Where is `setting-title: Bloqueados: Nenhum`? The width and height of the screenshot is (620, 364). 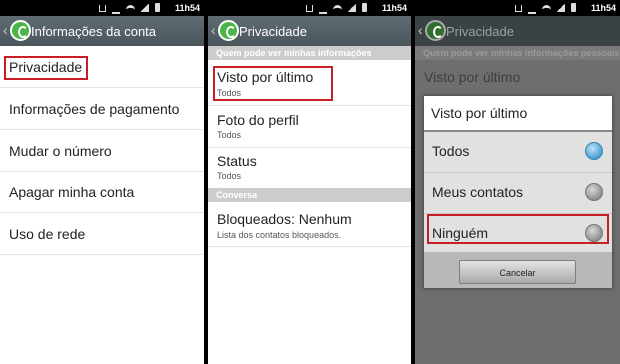
setting-title: Bloqueados: Nenhum is located at coordinates (284, 219).